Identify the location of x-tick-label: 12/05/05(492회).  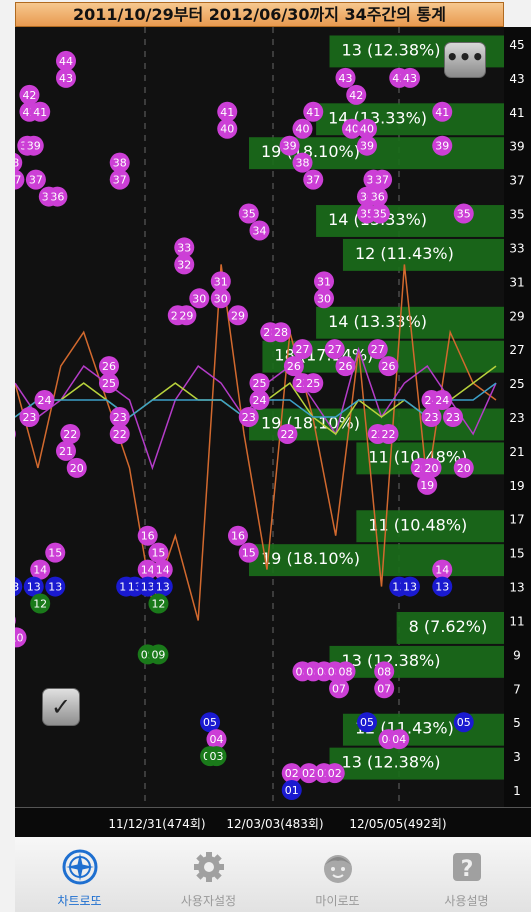
(397, 824).